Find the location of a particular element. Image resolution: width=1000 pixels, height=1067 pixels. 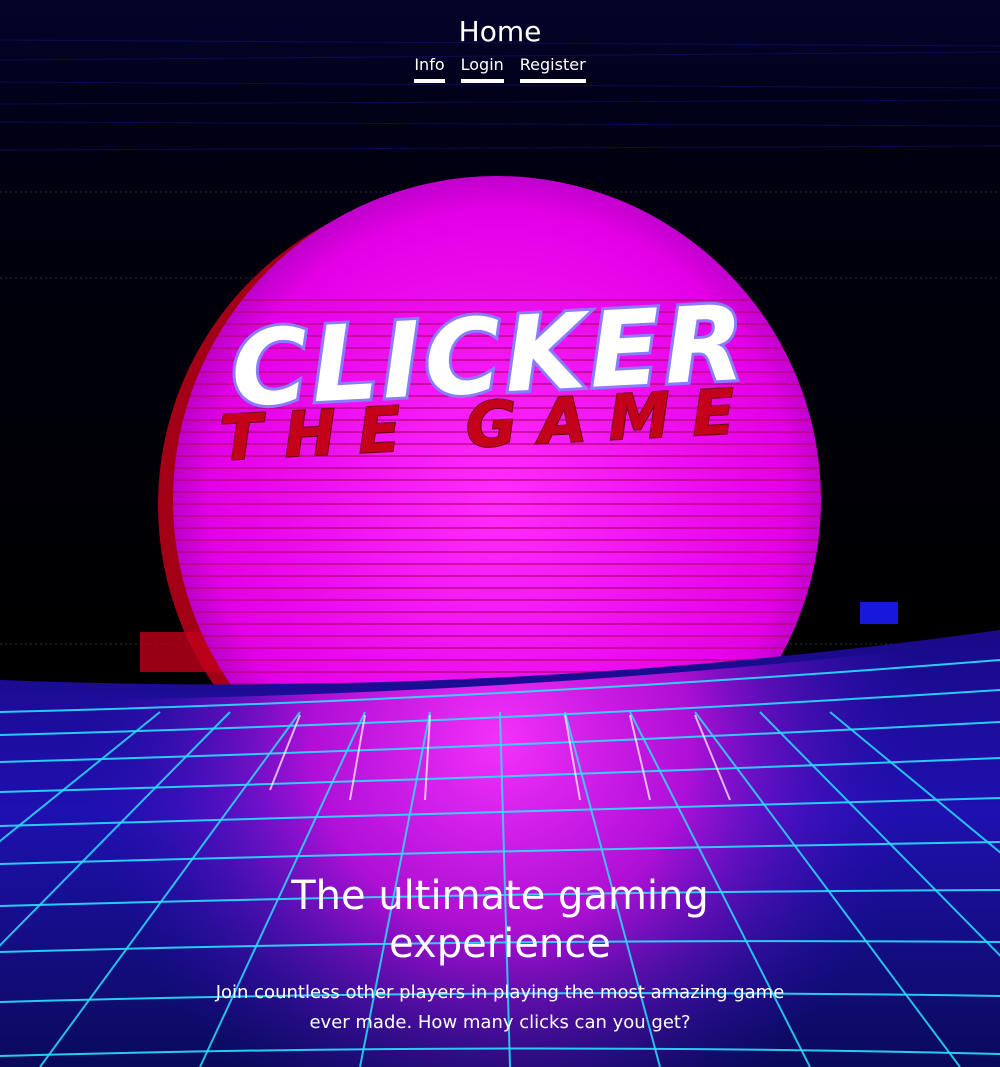

nav-link-register: Register is located at coordinates (552, 68).